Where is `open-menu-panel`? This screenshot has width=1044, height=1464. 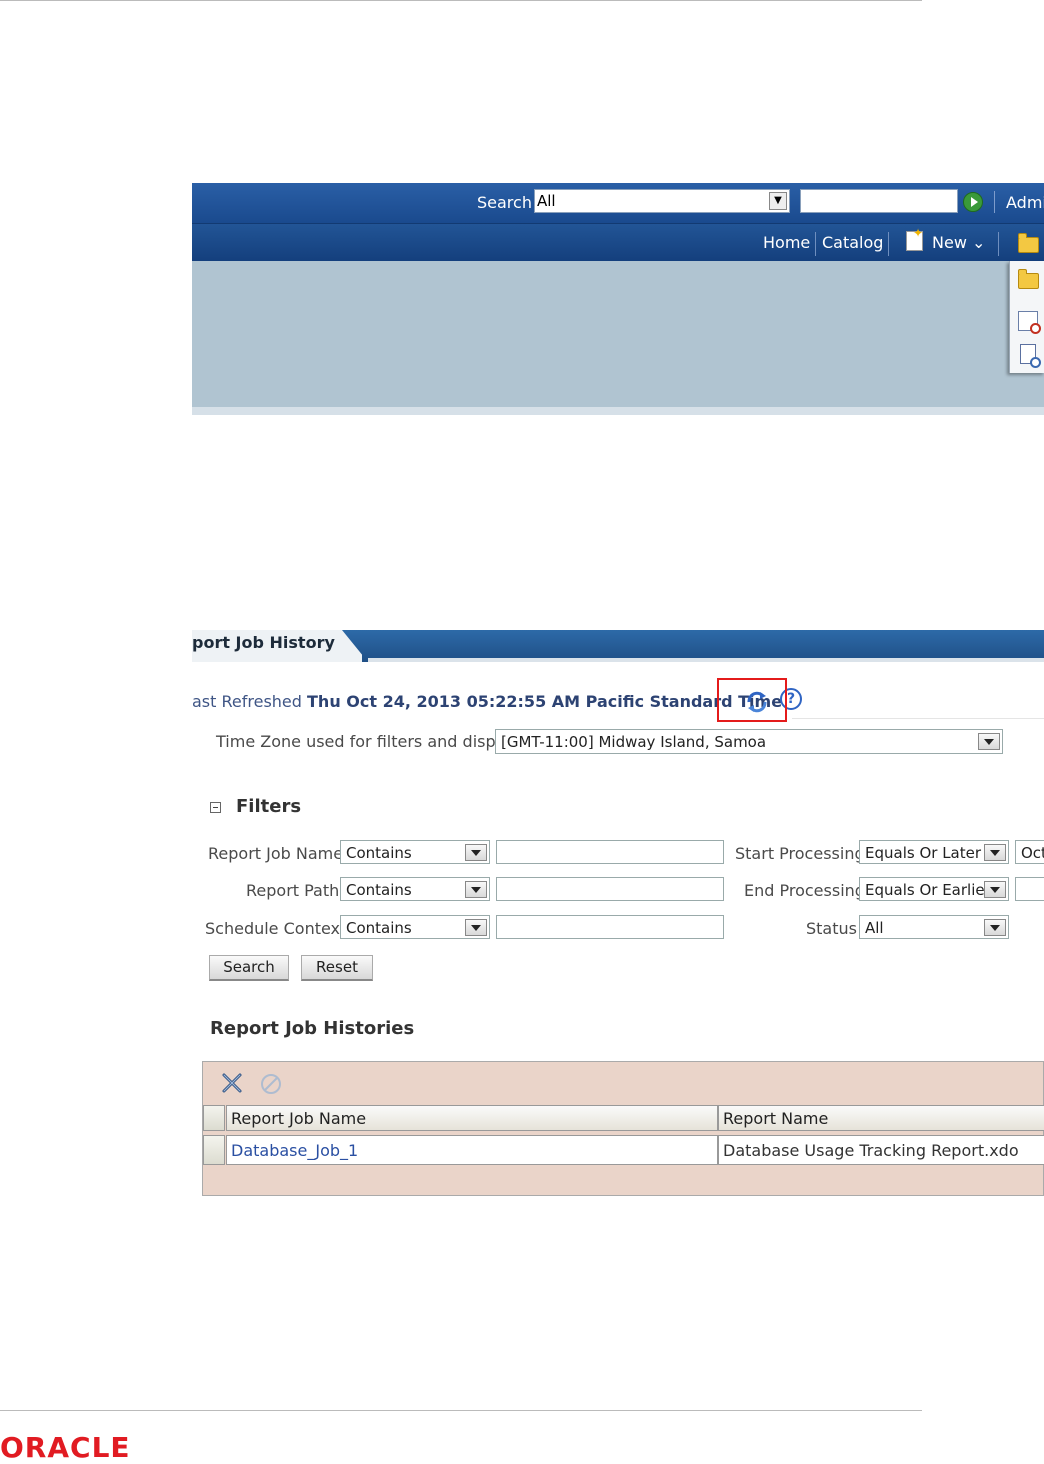 open-menu-panel is located at coordinates (1026, 317).